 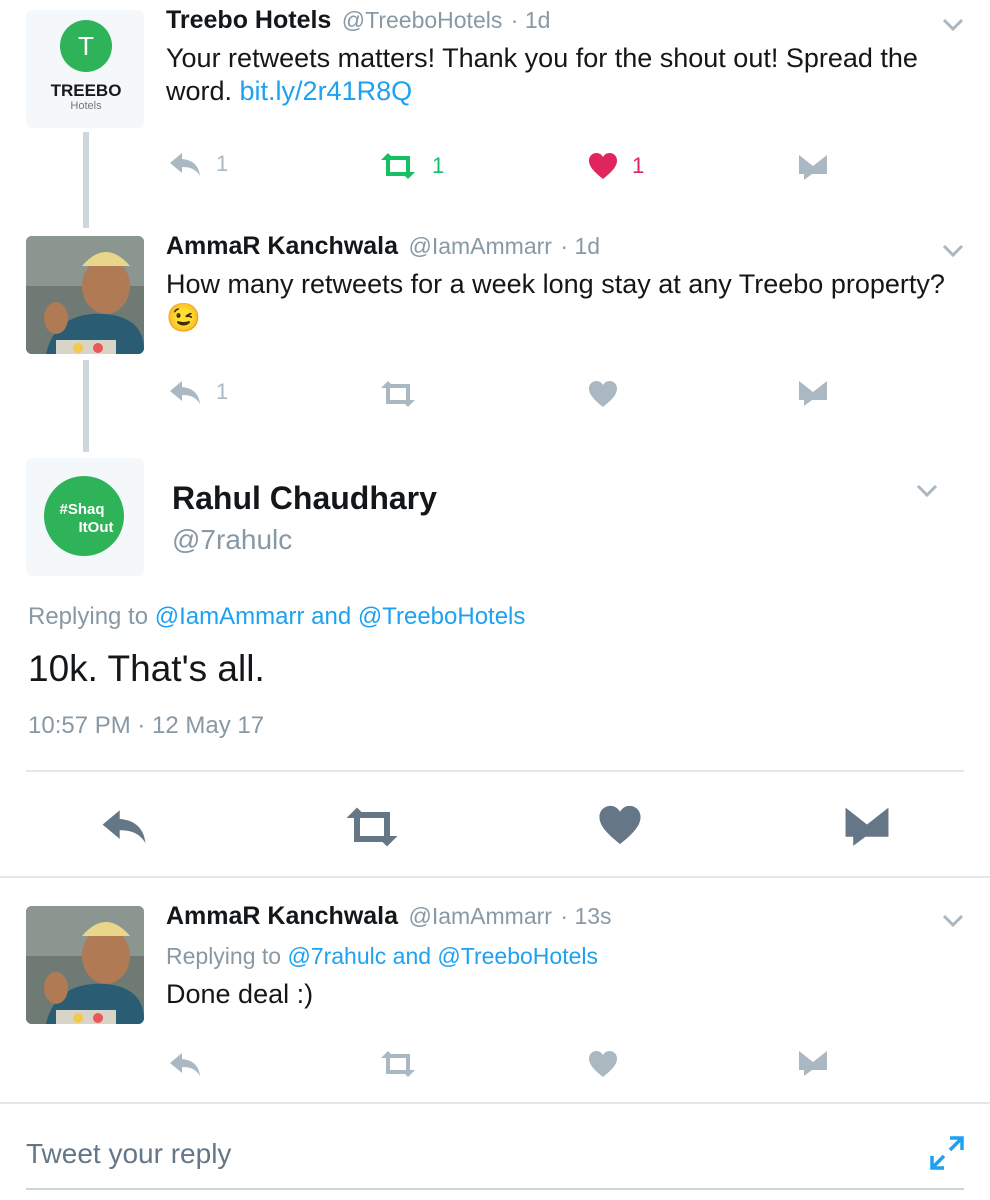 I want to click on replying-to: Replying to @IamAmmarr and @TreeboHotels, so click(x=277, y=616).